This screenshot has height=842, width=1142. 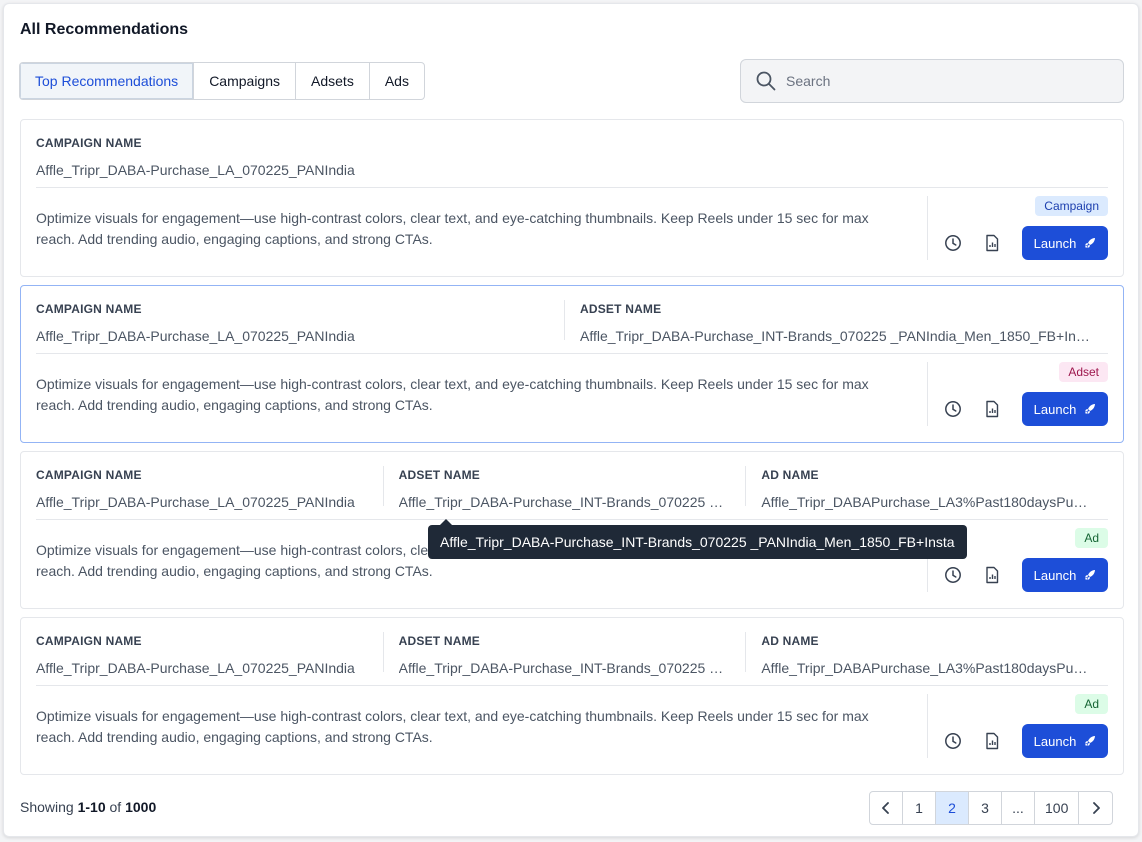 What do you see at coordinates (1071, 206) in the screenshot?
I see `level-badge: Campaign` at bounding box center [1071, 206].